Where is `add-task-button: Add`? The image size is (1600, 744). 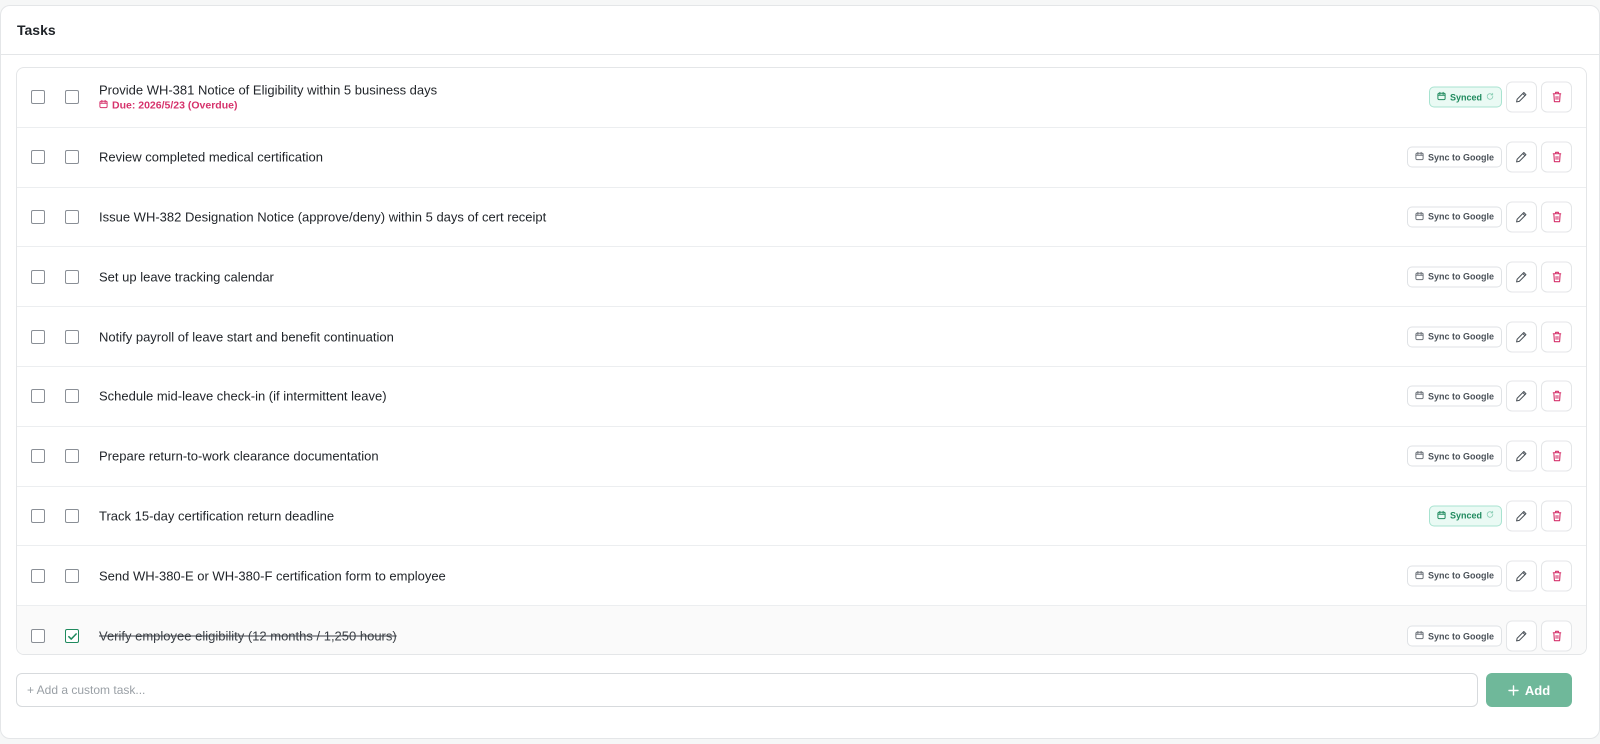 add-task-button: Add is located at coordinates (1529, 690).